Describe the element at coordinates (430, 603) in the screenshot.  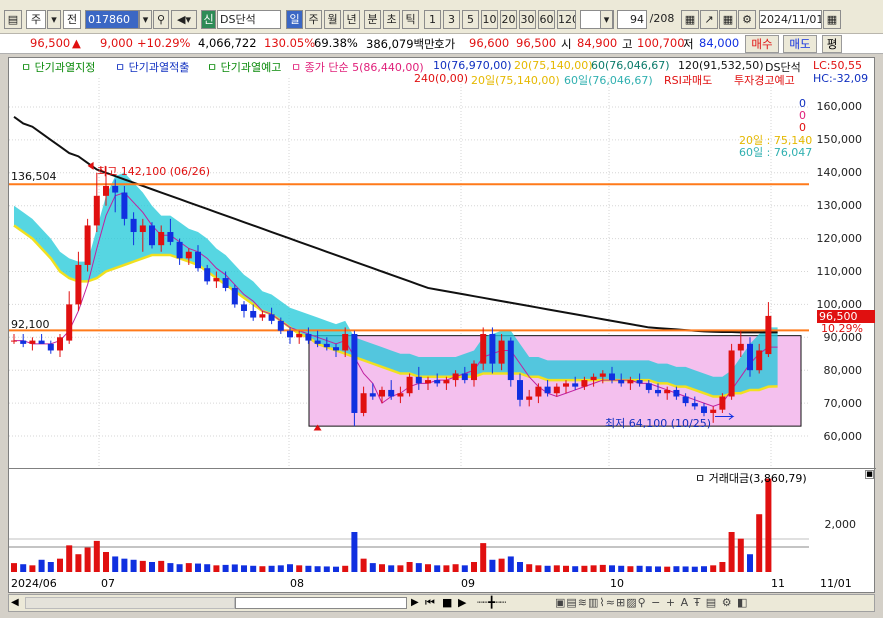
I see `rewind-icon: ⏮` at that location.